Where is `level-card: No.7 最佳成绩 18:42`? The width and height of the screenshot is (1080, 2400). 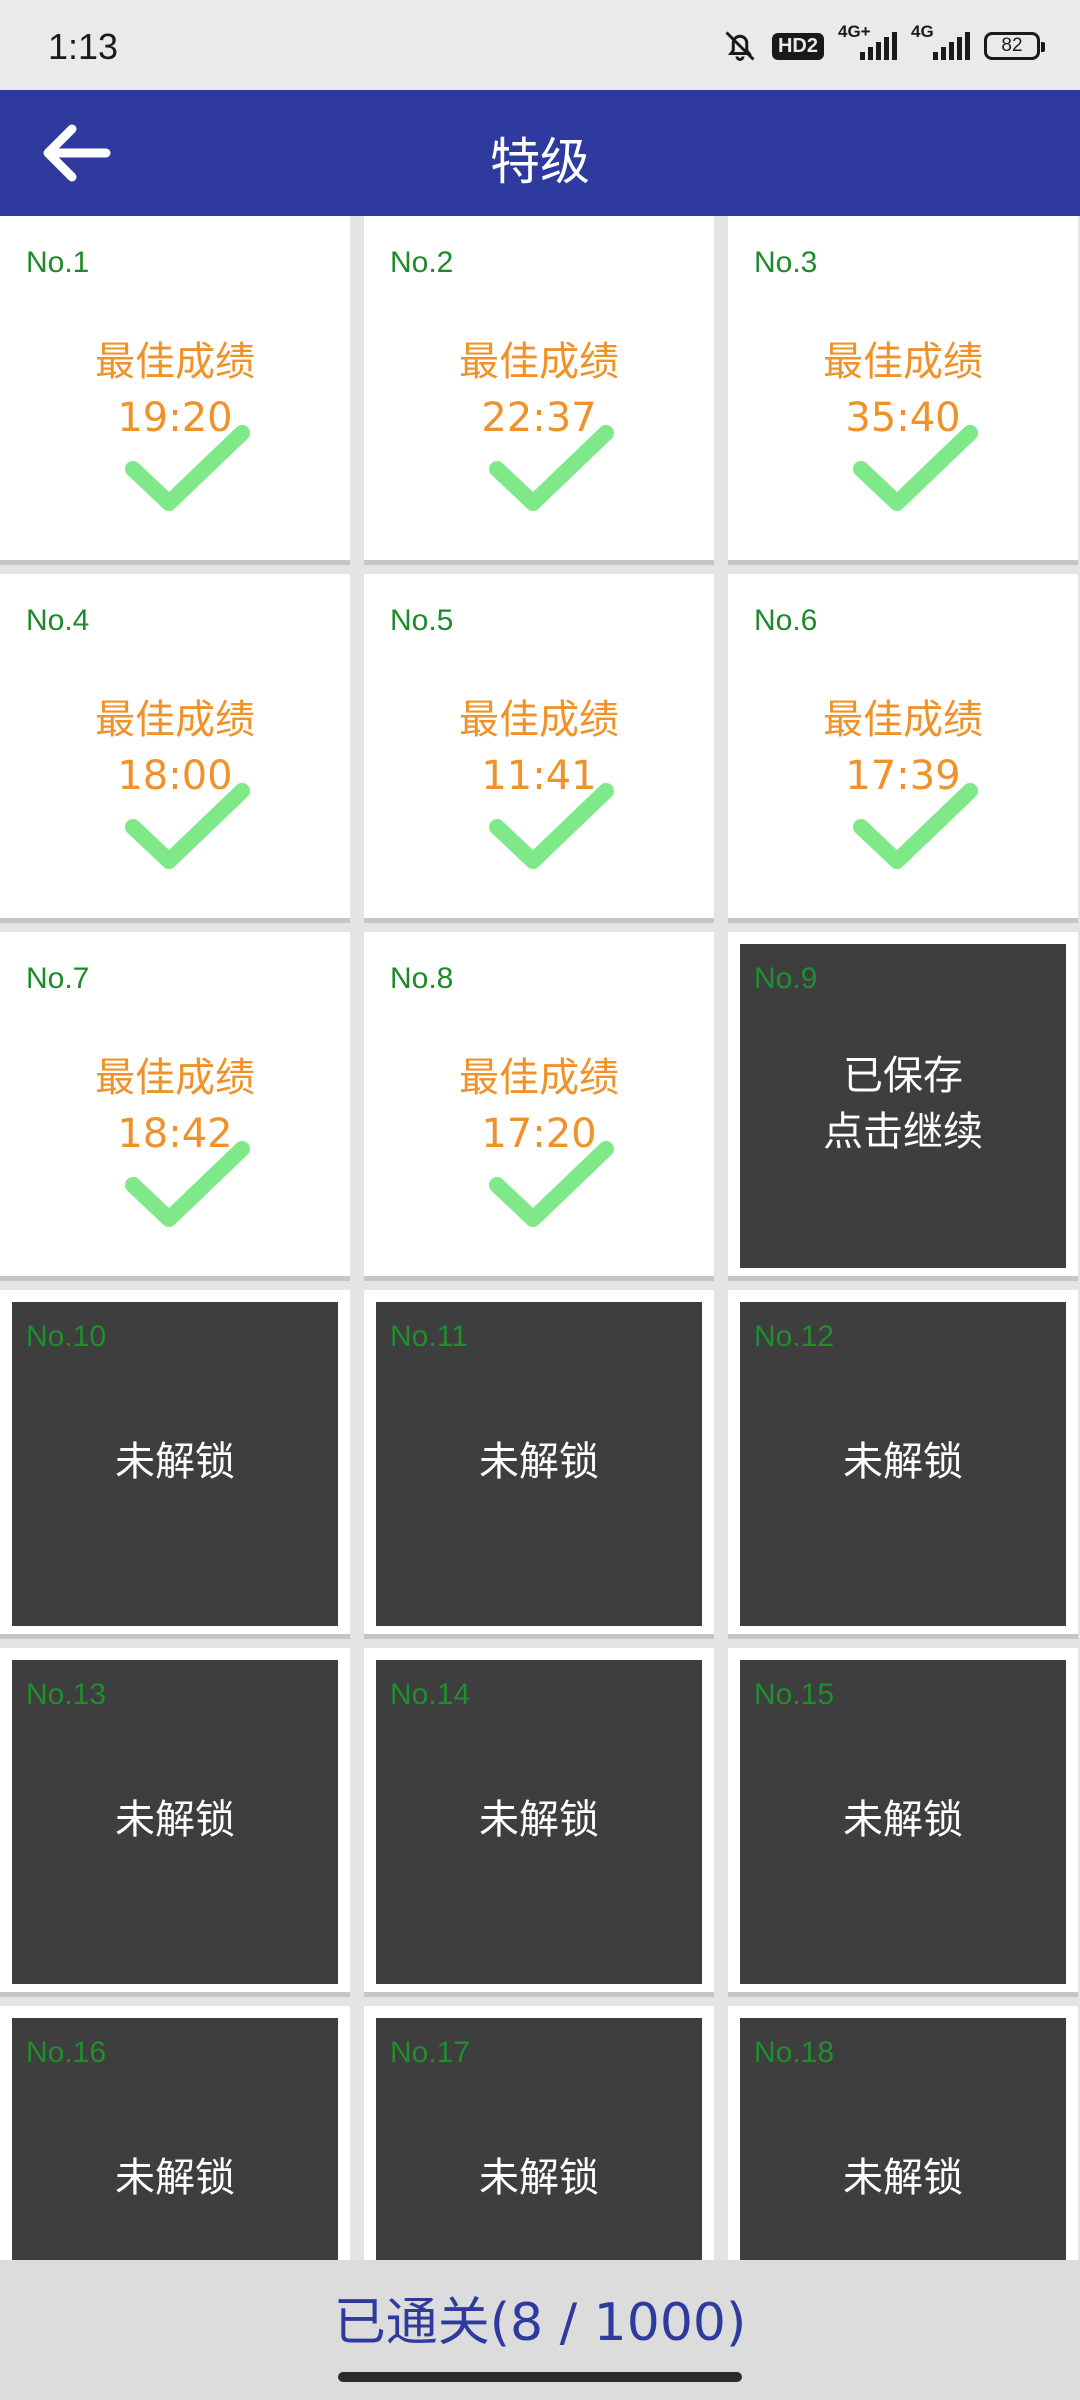
level-card: No.7 最佳成绩 18:42 is located at coordinates (175, 1104).